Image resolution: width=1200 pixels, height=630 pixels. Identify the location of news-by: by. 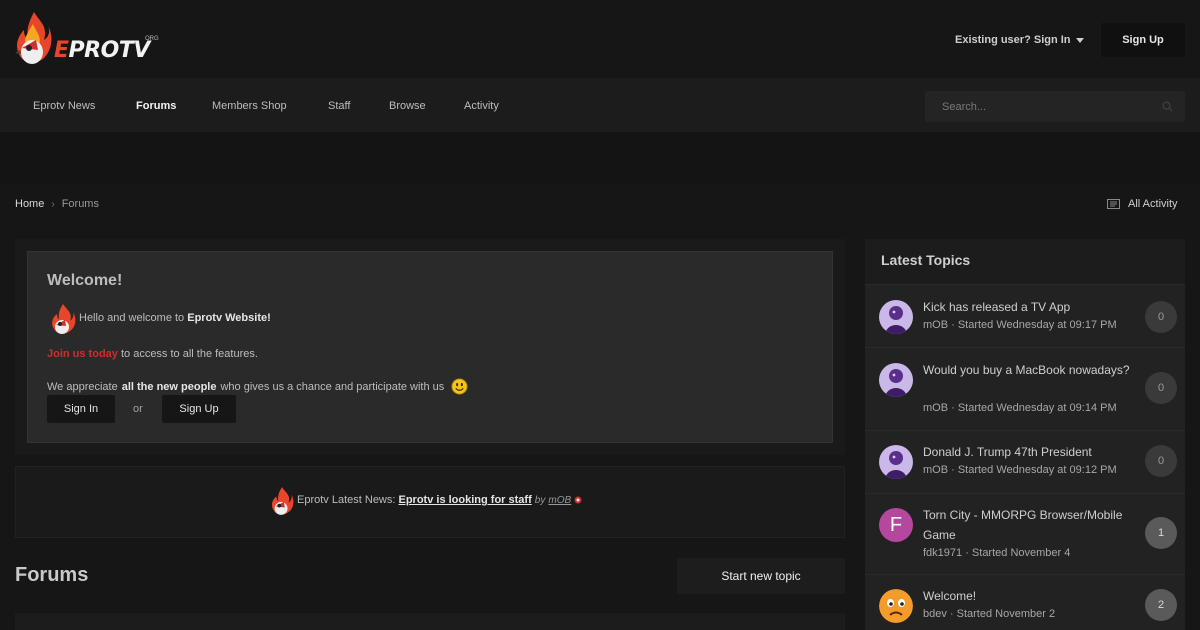
(540, 500).